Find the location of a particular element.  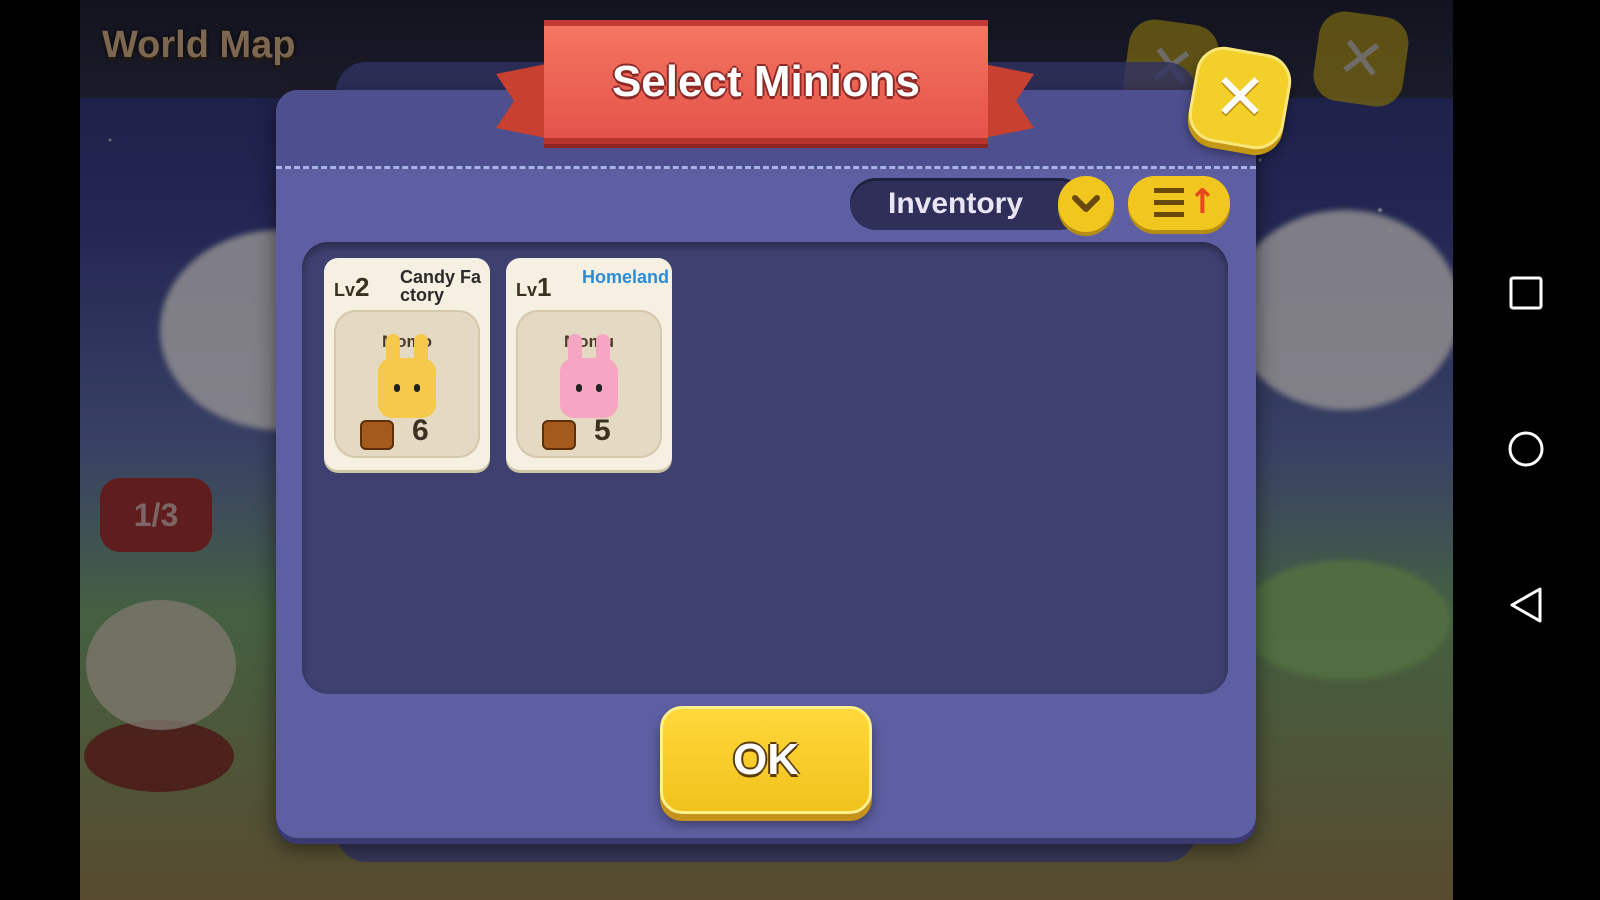

minion-portrait: Momo 6 is located at coordinates (407, 384).